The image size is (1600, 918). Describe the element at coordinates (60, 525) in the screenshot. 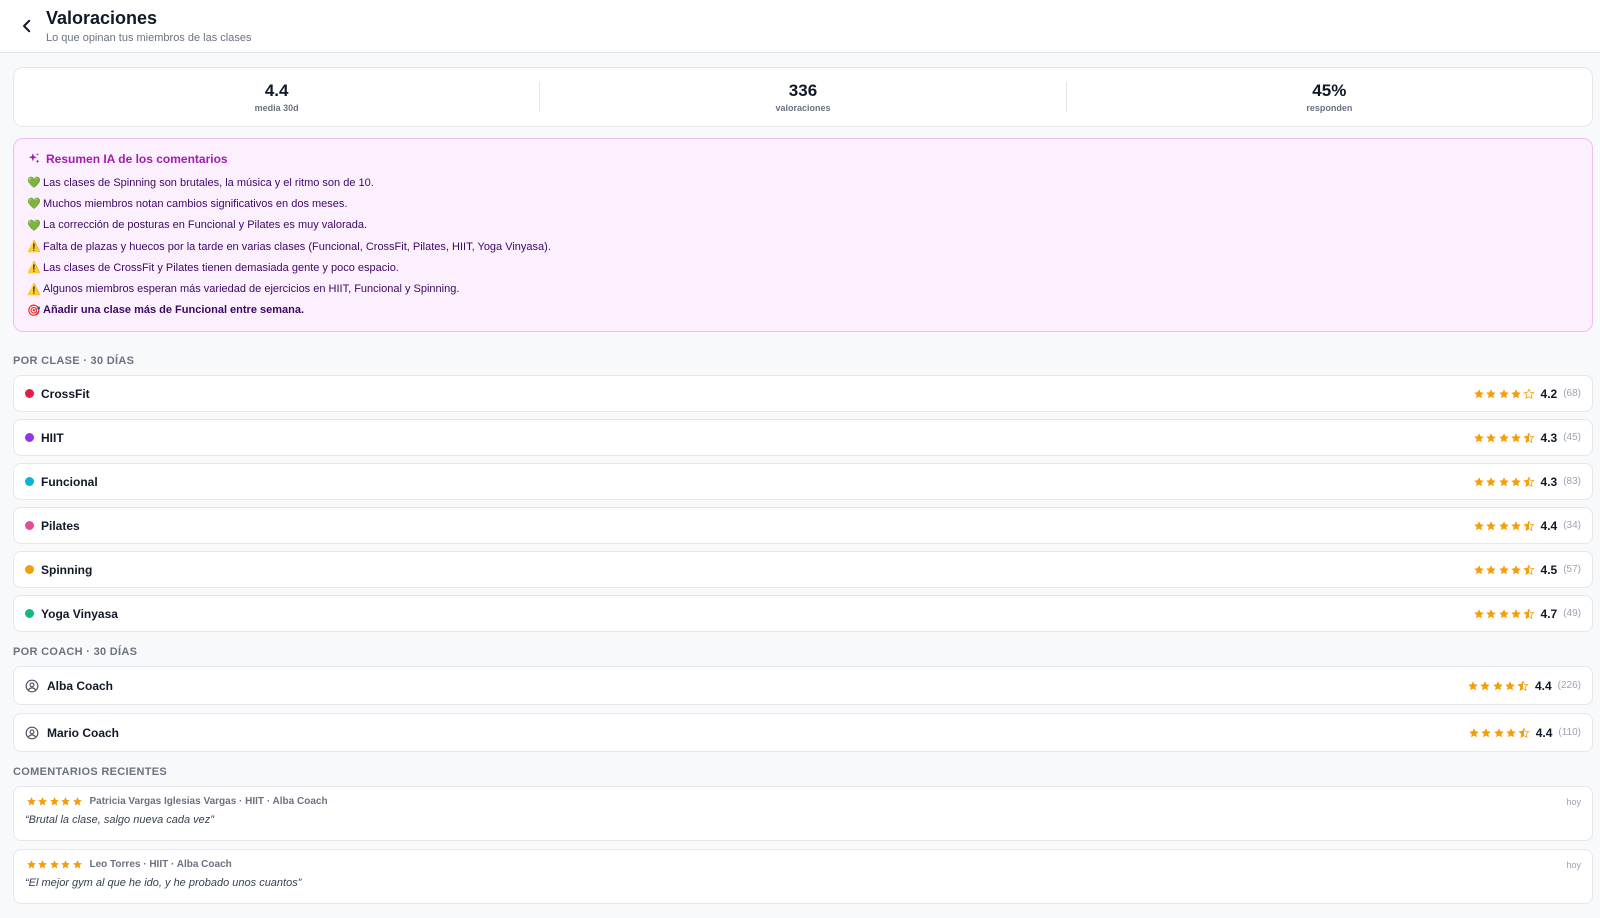

I see `class-name: Pilates` at that location.